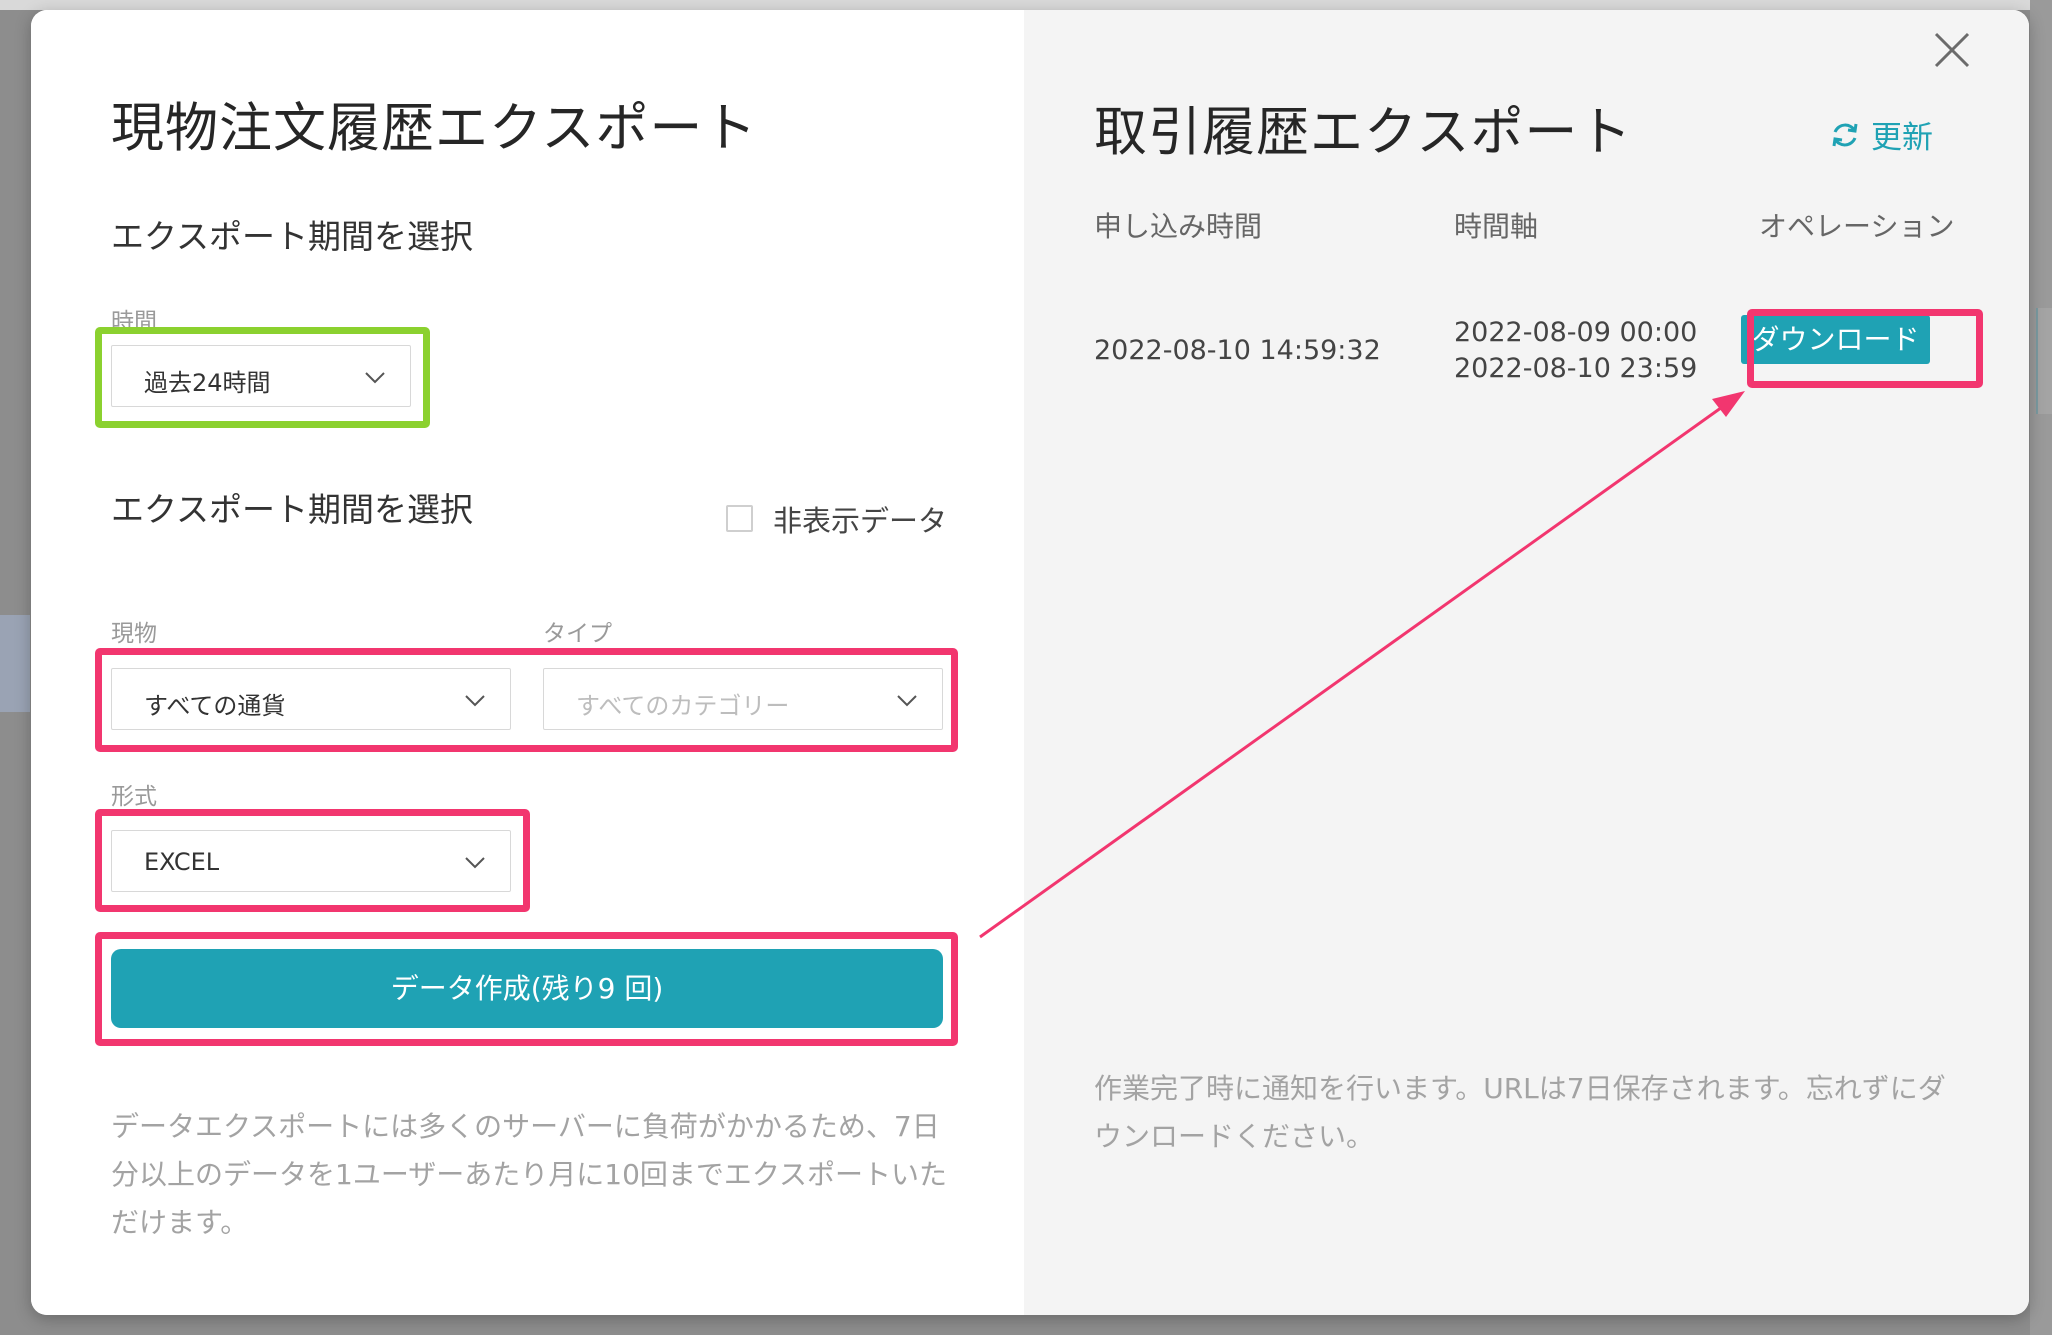  I want to click on section-title-2: エクスポート期間を選択, so click(292, 509).